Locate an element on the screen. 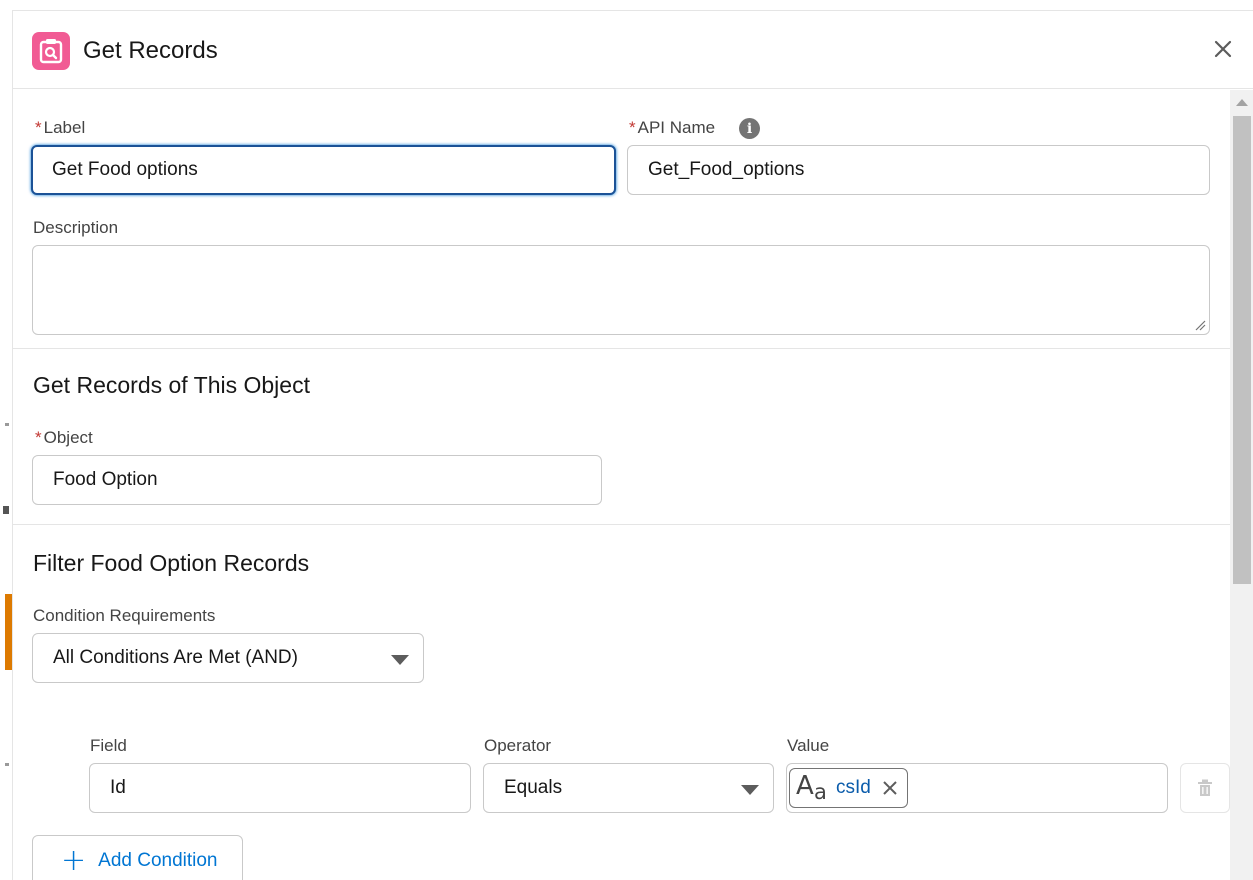 The image size is (1253, 880). condition-field-input is located at coordinates (280, 788).